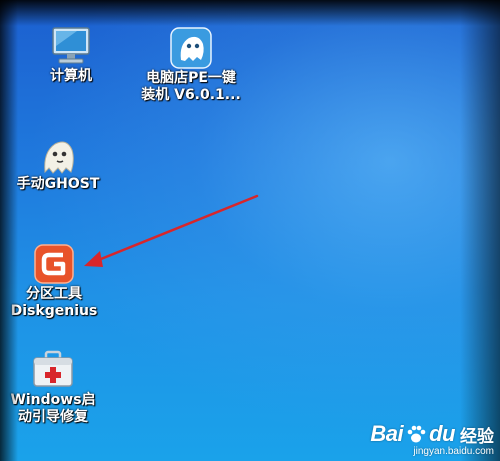 The height and width of the screenshot is (461, 500). I want to click on watermark-brand-end: du, so click(442, 433).